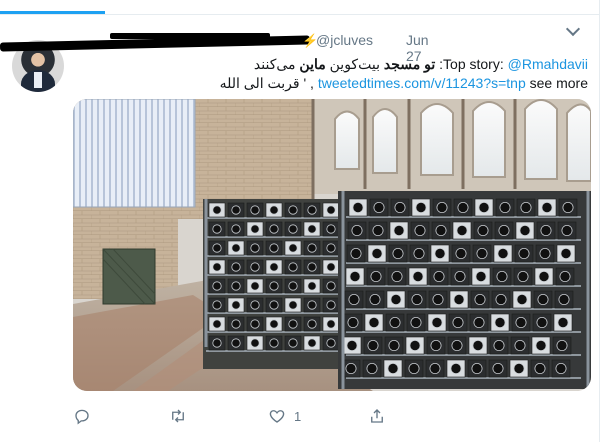  I want to click on like-button: 1, so click(284, 416).